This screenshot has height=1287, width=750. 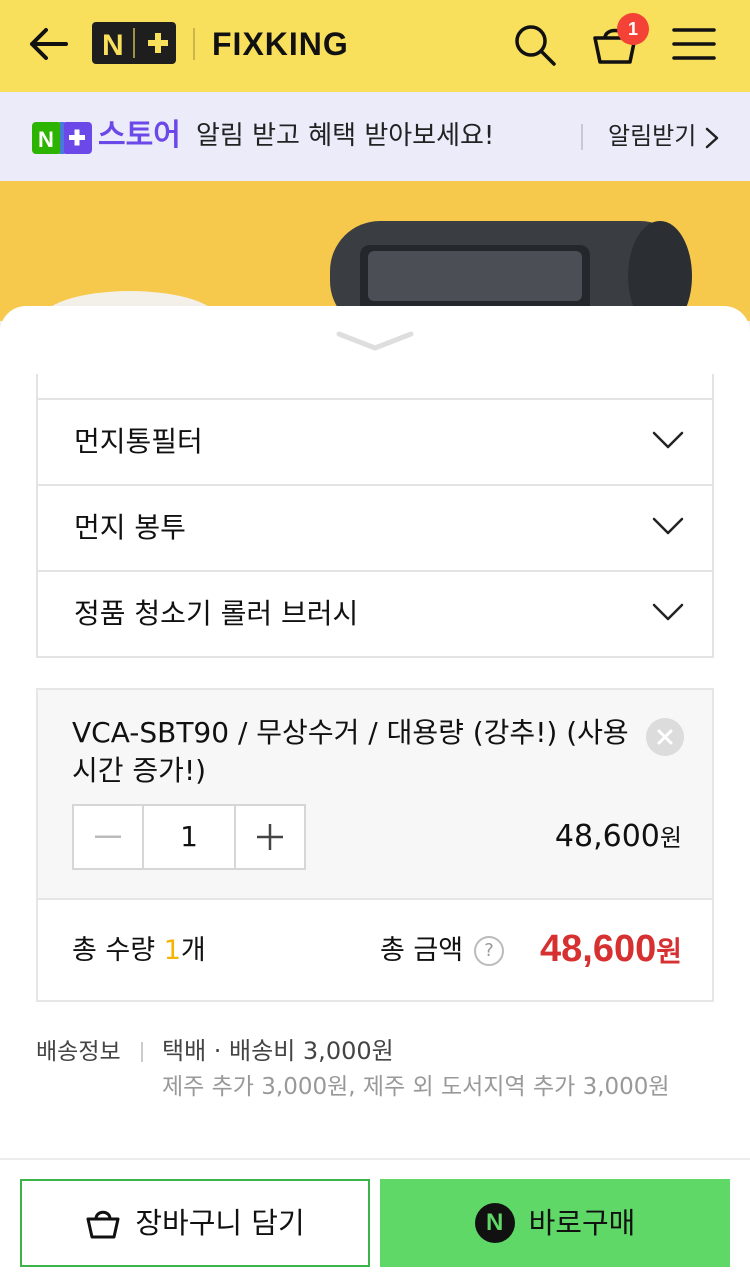 I want to click on minus-icon, so click(x=108, y=836).